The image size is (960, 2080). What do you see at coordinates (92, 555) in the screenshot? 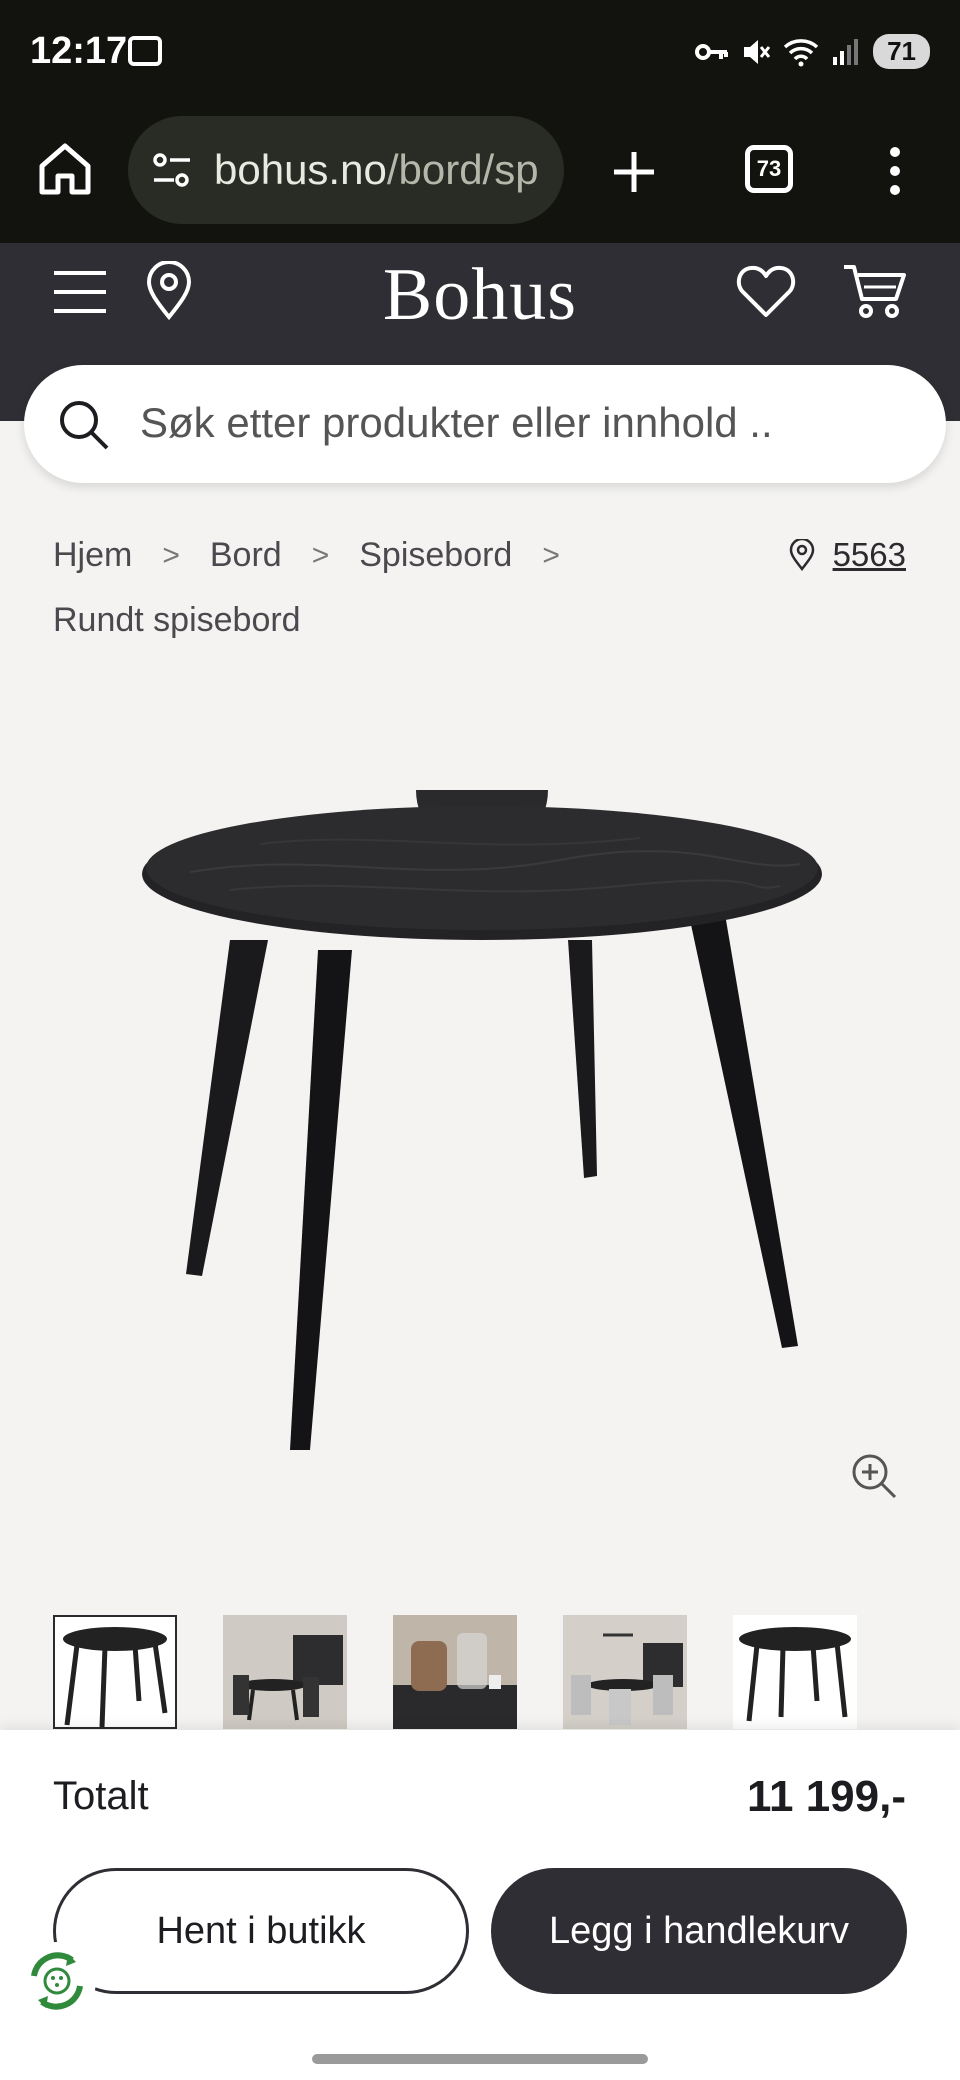
I see `breadcrumb-home: Hjem` at bounding box center [92, 555].